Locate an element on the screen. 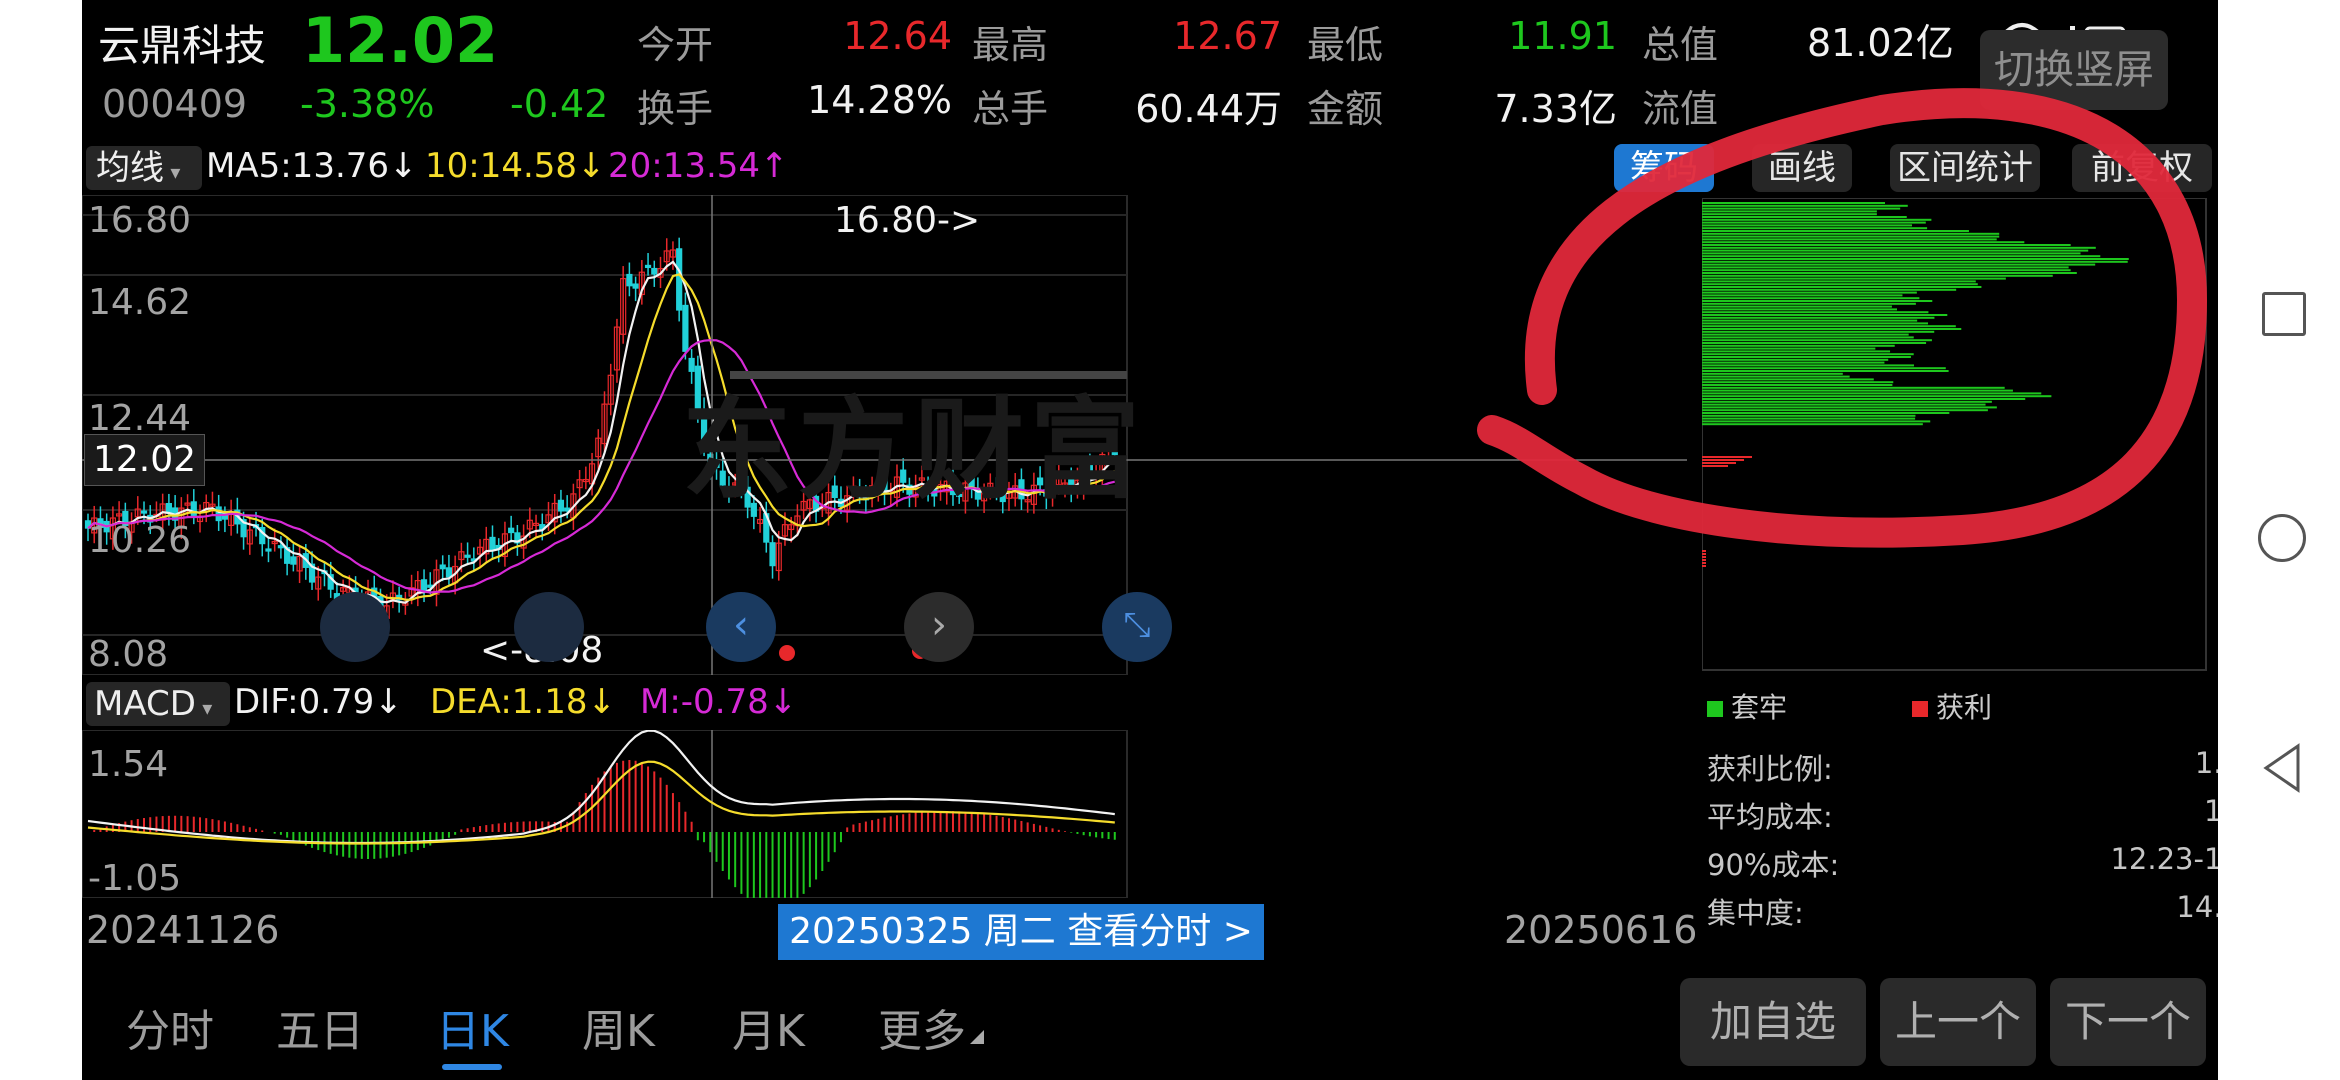 This screenshot has height=1080, width=2340. scroll-right-icon: › is located at coordinates (939, 627).